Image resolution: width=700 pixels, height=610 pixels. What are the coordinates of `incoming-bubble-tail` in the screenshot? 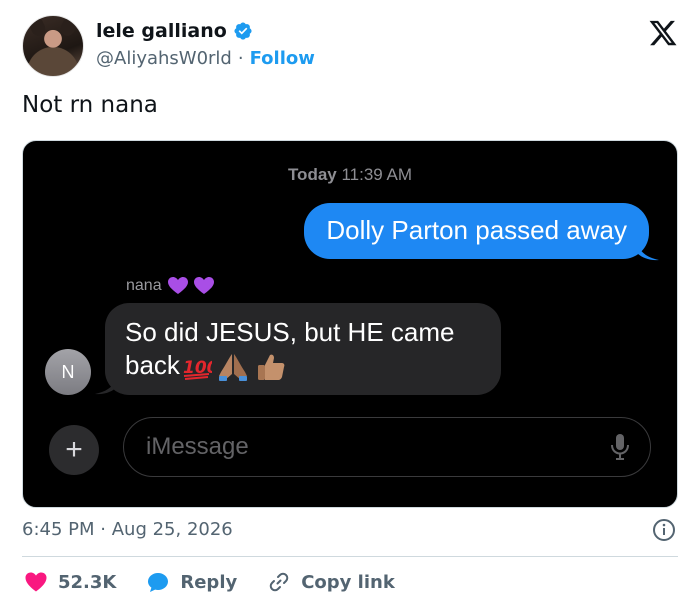 It's located at (106, 385).